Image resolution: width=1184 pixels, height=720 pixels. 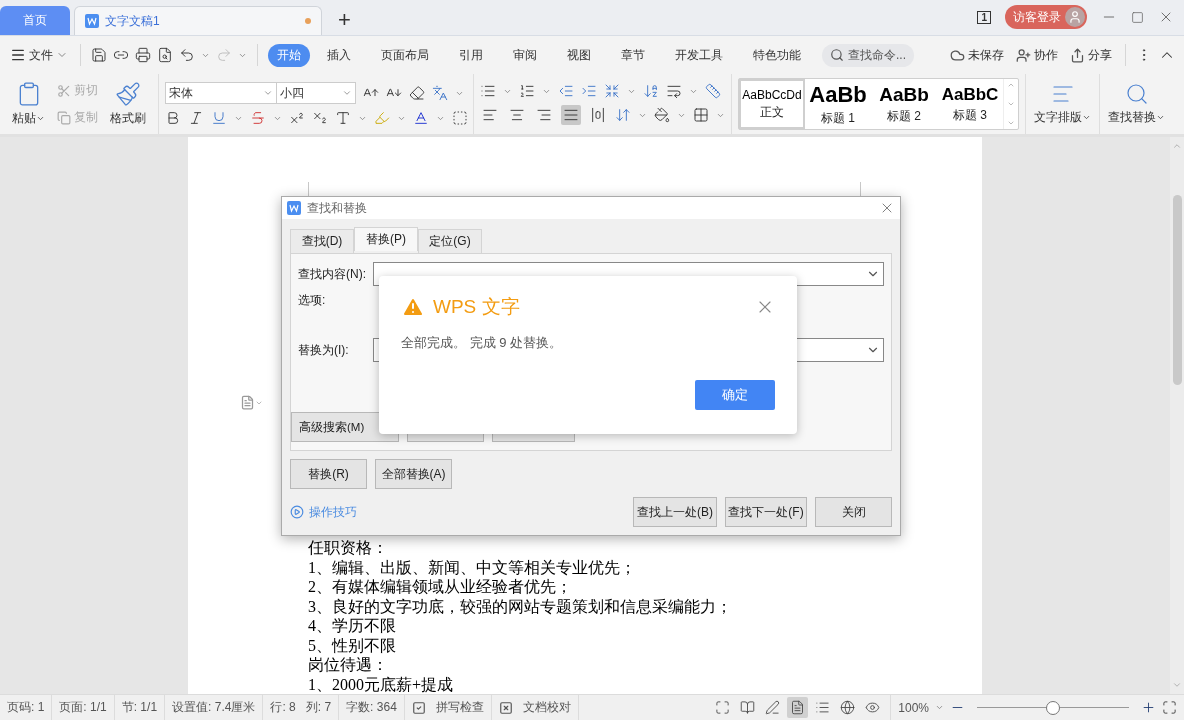 I want to click on field-label: 选项:, so click(x=312, y=300).